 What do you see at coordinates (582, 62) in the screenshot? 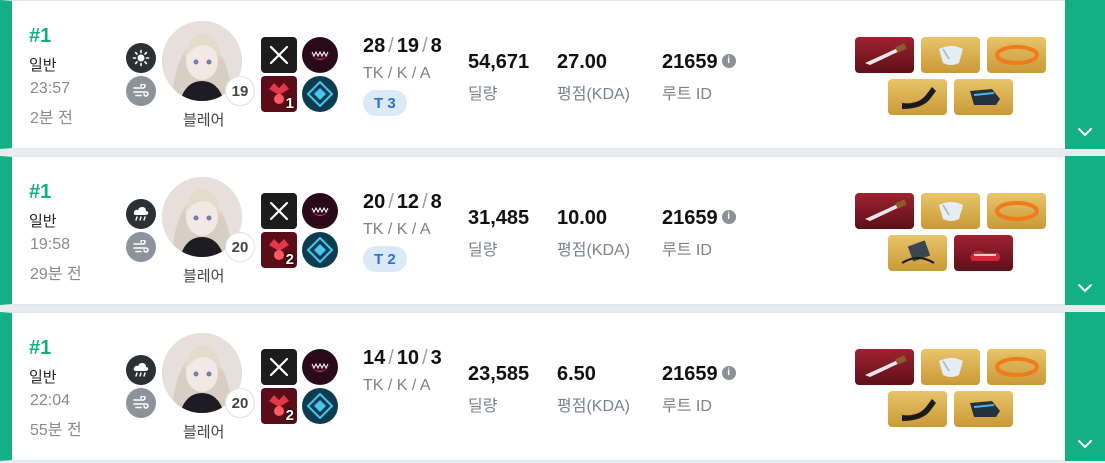
I see `score-value: 27.00` at bounding box center [582, 62].